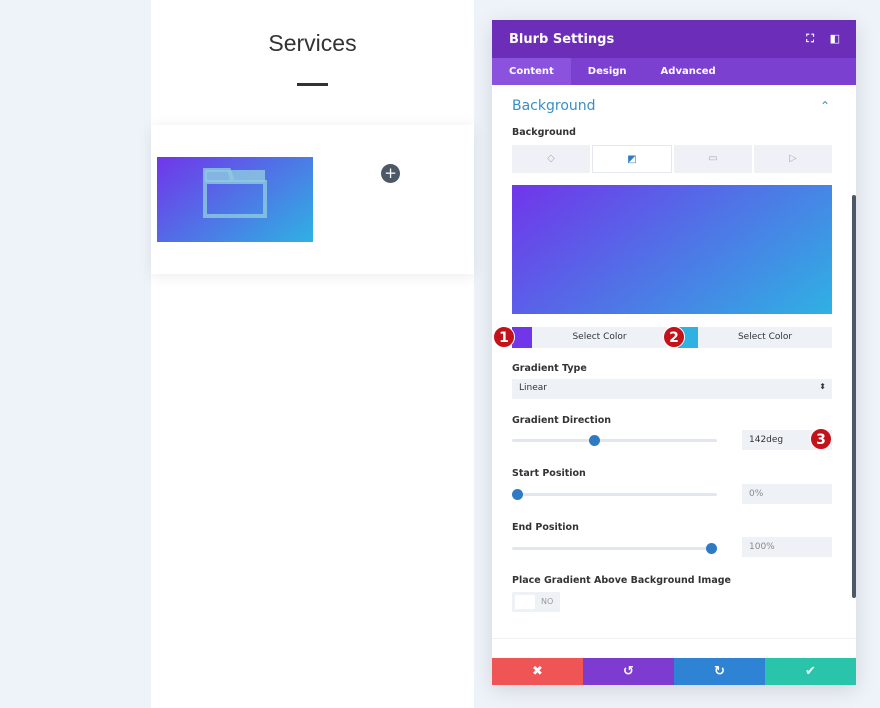 The height and width of the screenshot is (708, 880). What do you see at coordinates (549, 473) in the screenshot?
I see `start-label: Start Position` at bounding box center [549, 473].